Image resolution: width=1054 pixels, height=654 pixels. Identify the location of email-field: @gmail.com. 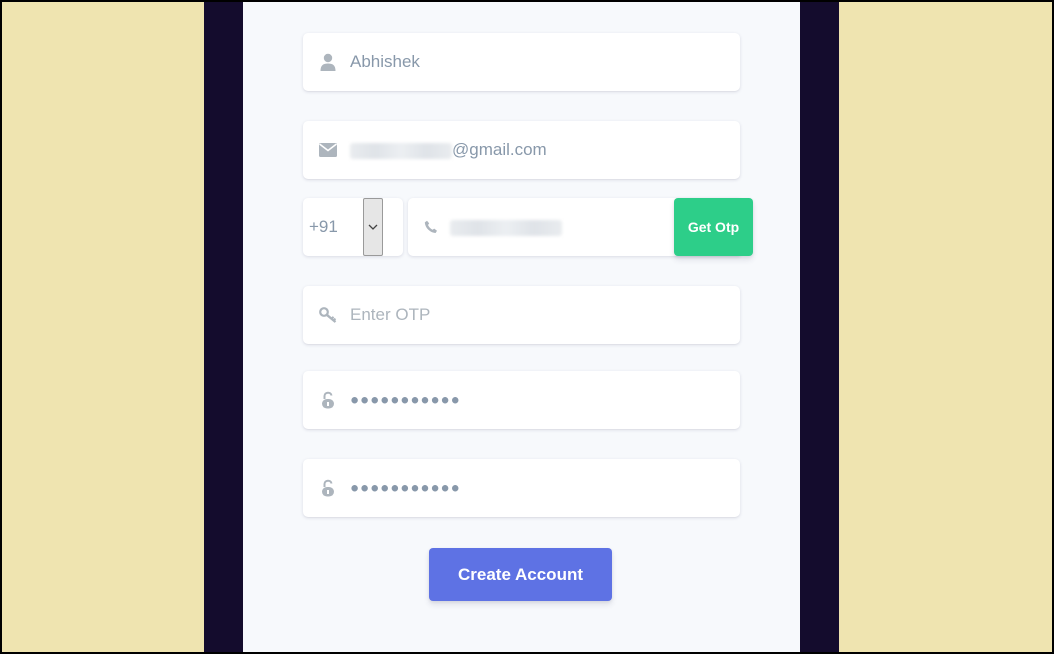
(521, 150).